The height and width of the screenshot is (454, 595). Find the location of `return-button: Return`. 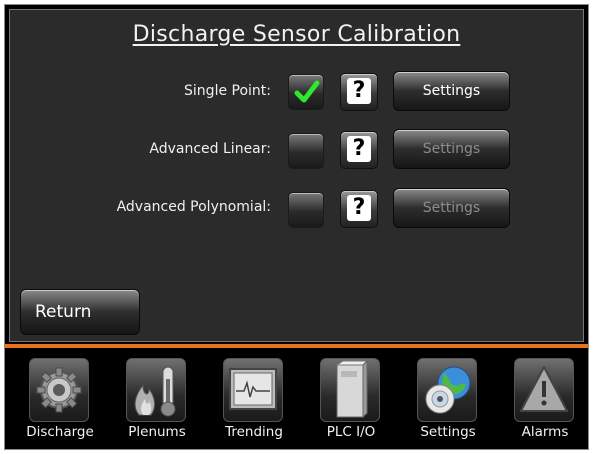

return-button: Return is located at coordinates (80, 312).